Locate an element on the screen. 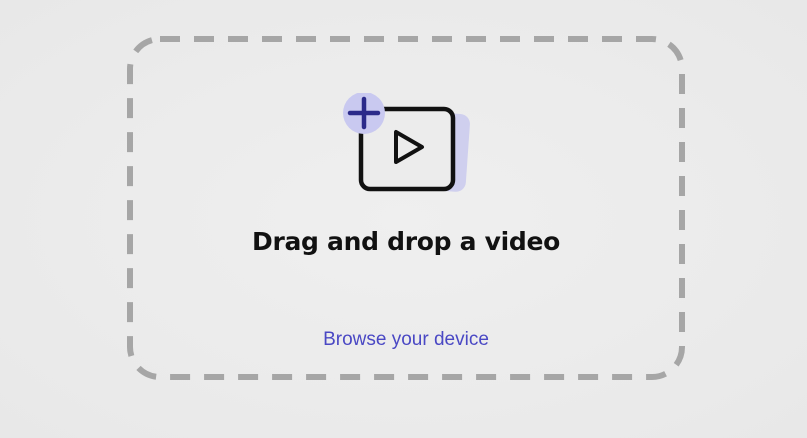 The width and height of the screenshot is (807, 438). add-video-icon is located at coordinates (406, 142).